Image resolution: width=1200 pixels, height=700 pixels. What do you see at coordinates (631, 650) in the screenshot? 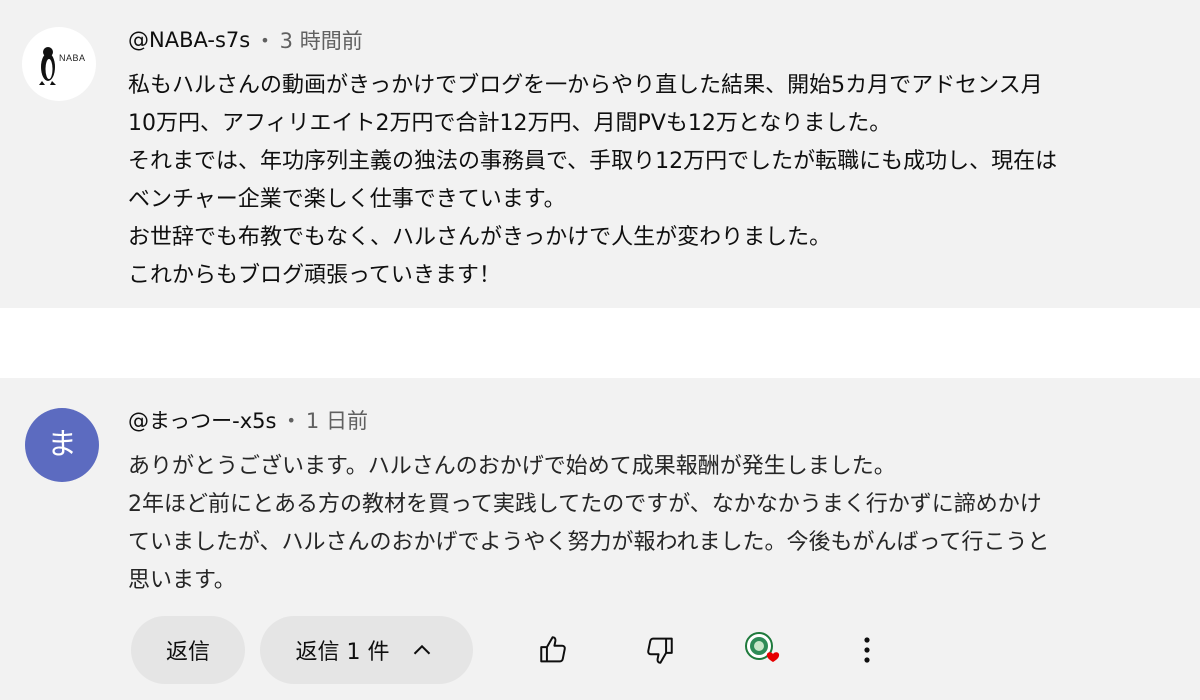
I see `comment-action-bar: 返信 返信 1 件` at bounding box center [631, 650].